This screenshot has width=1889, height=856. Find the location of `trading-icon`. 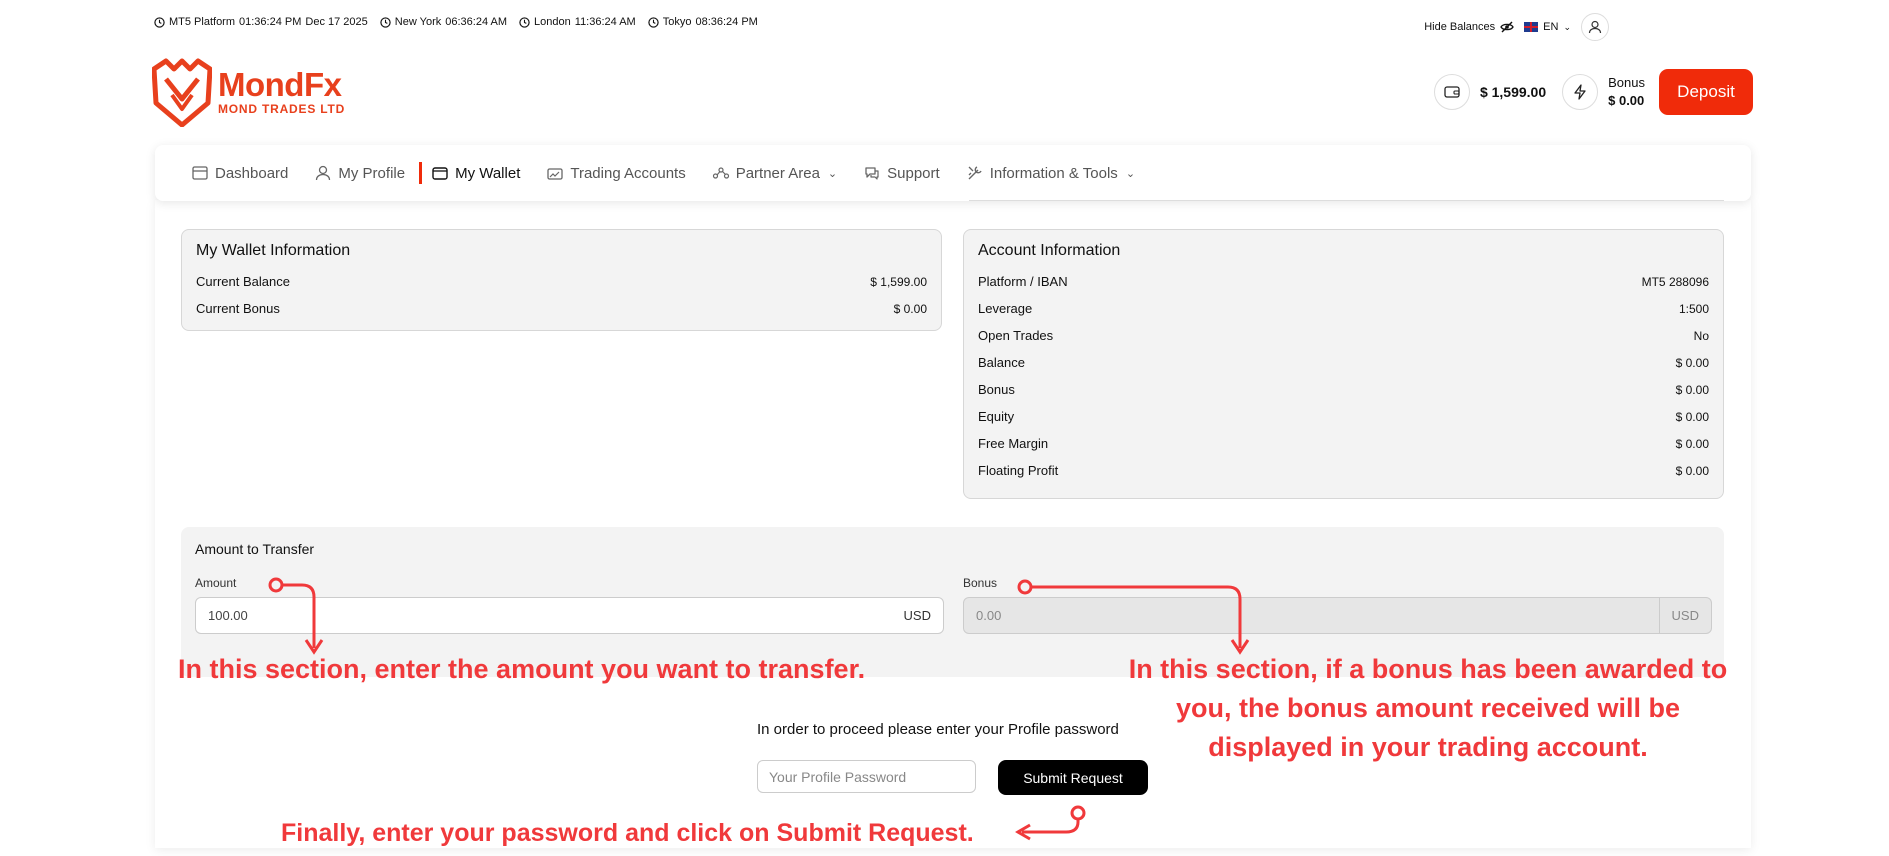

trading-icon is located at coordinates (555, 174).